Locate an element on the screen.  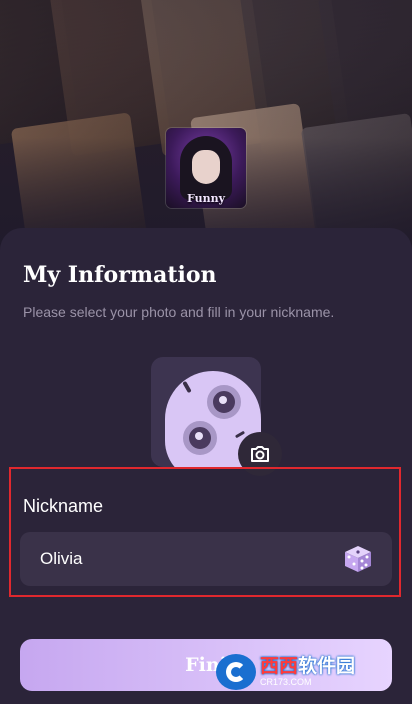
site-watermark: 西西软件园 CR173.COM is located at coordinates (306, 672).